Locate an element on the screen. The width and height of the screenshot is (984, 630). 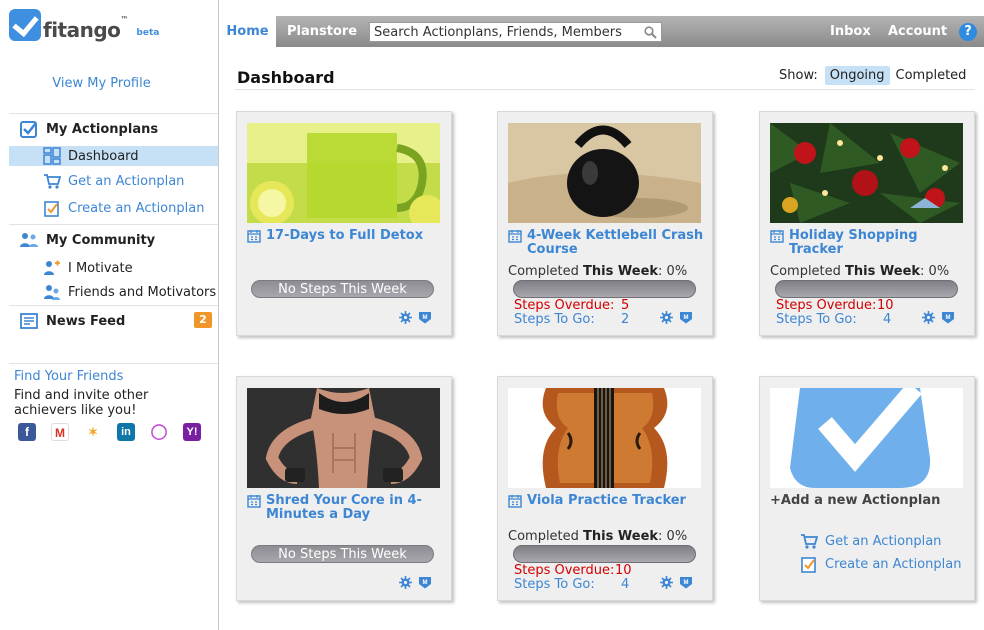
view-profile-link: View My Profile is located at coordinates (101, 83).